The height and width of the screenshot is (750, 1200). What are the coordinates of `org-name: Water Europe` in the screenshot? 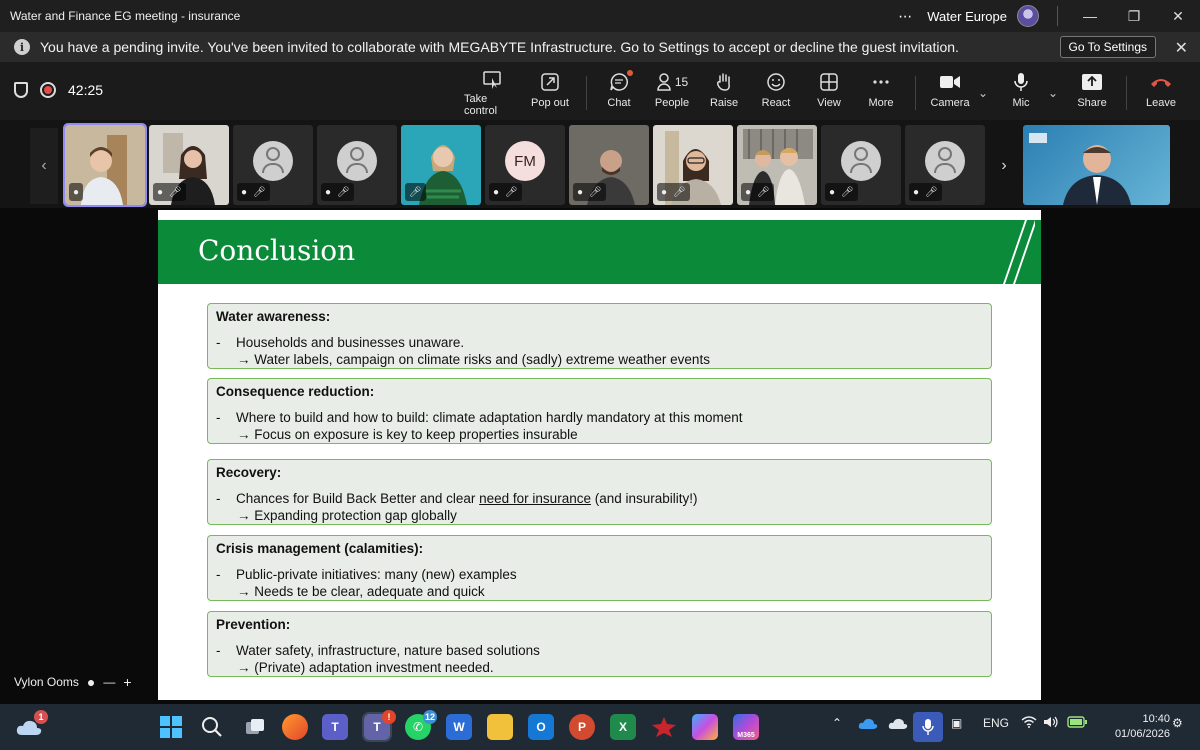 It's located at (967, 16).